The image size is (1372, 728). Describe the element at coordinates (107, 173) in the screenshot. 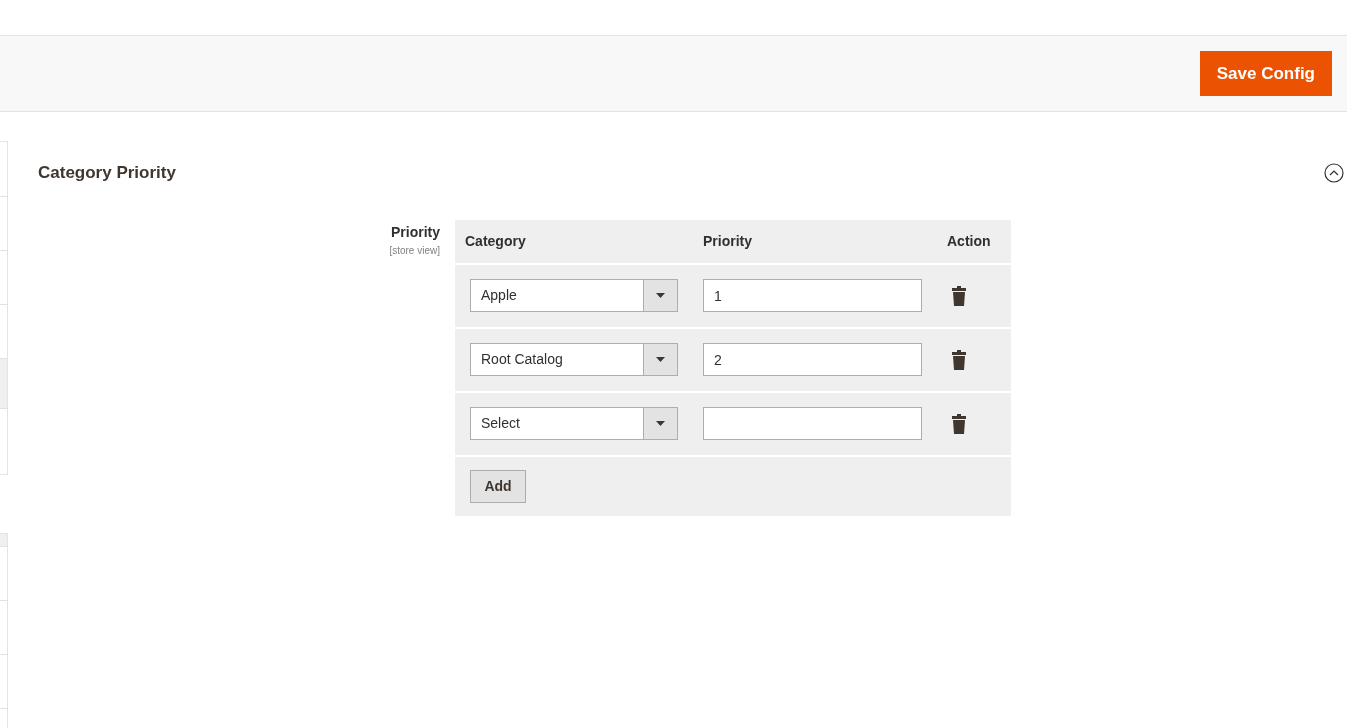

I see `section-title: Category Priority` at that location.